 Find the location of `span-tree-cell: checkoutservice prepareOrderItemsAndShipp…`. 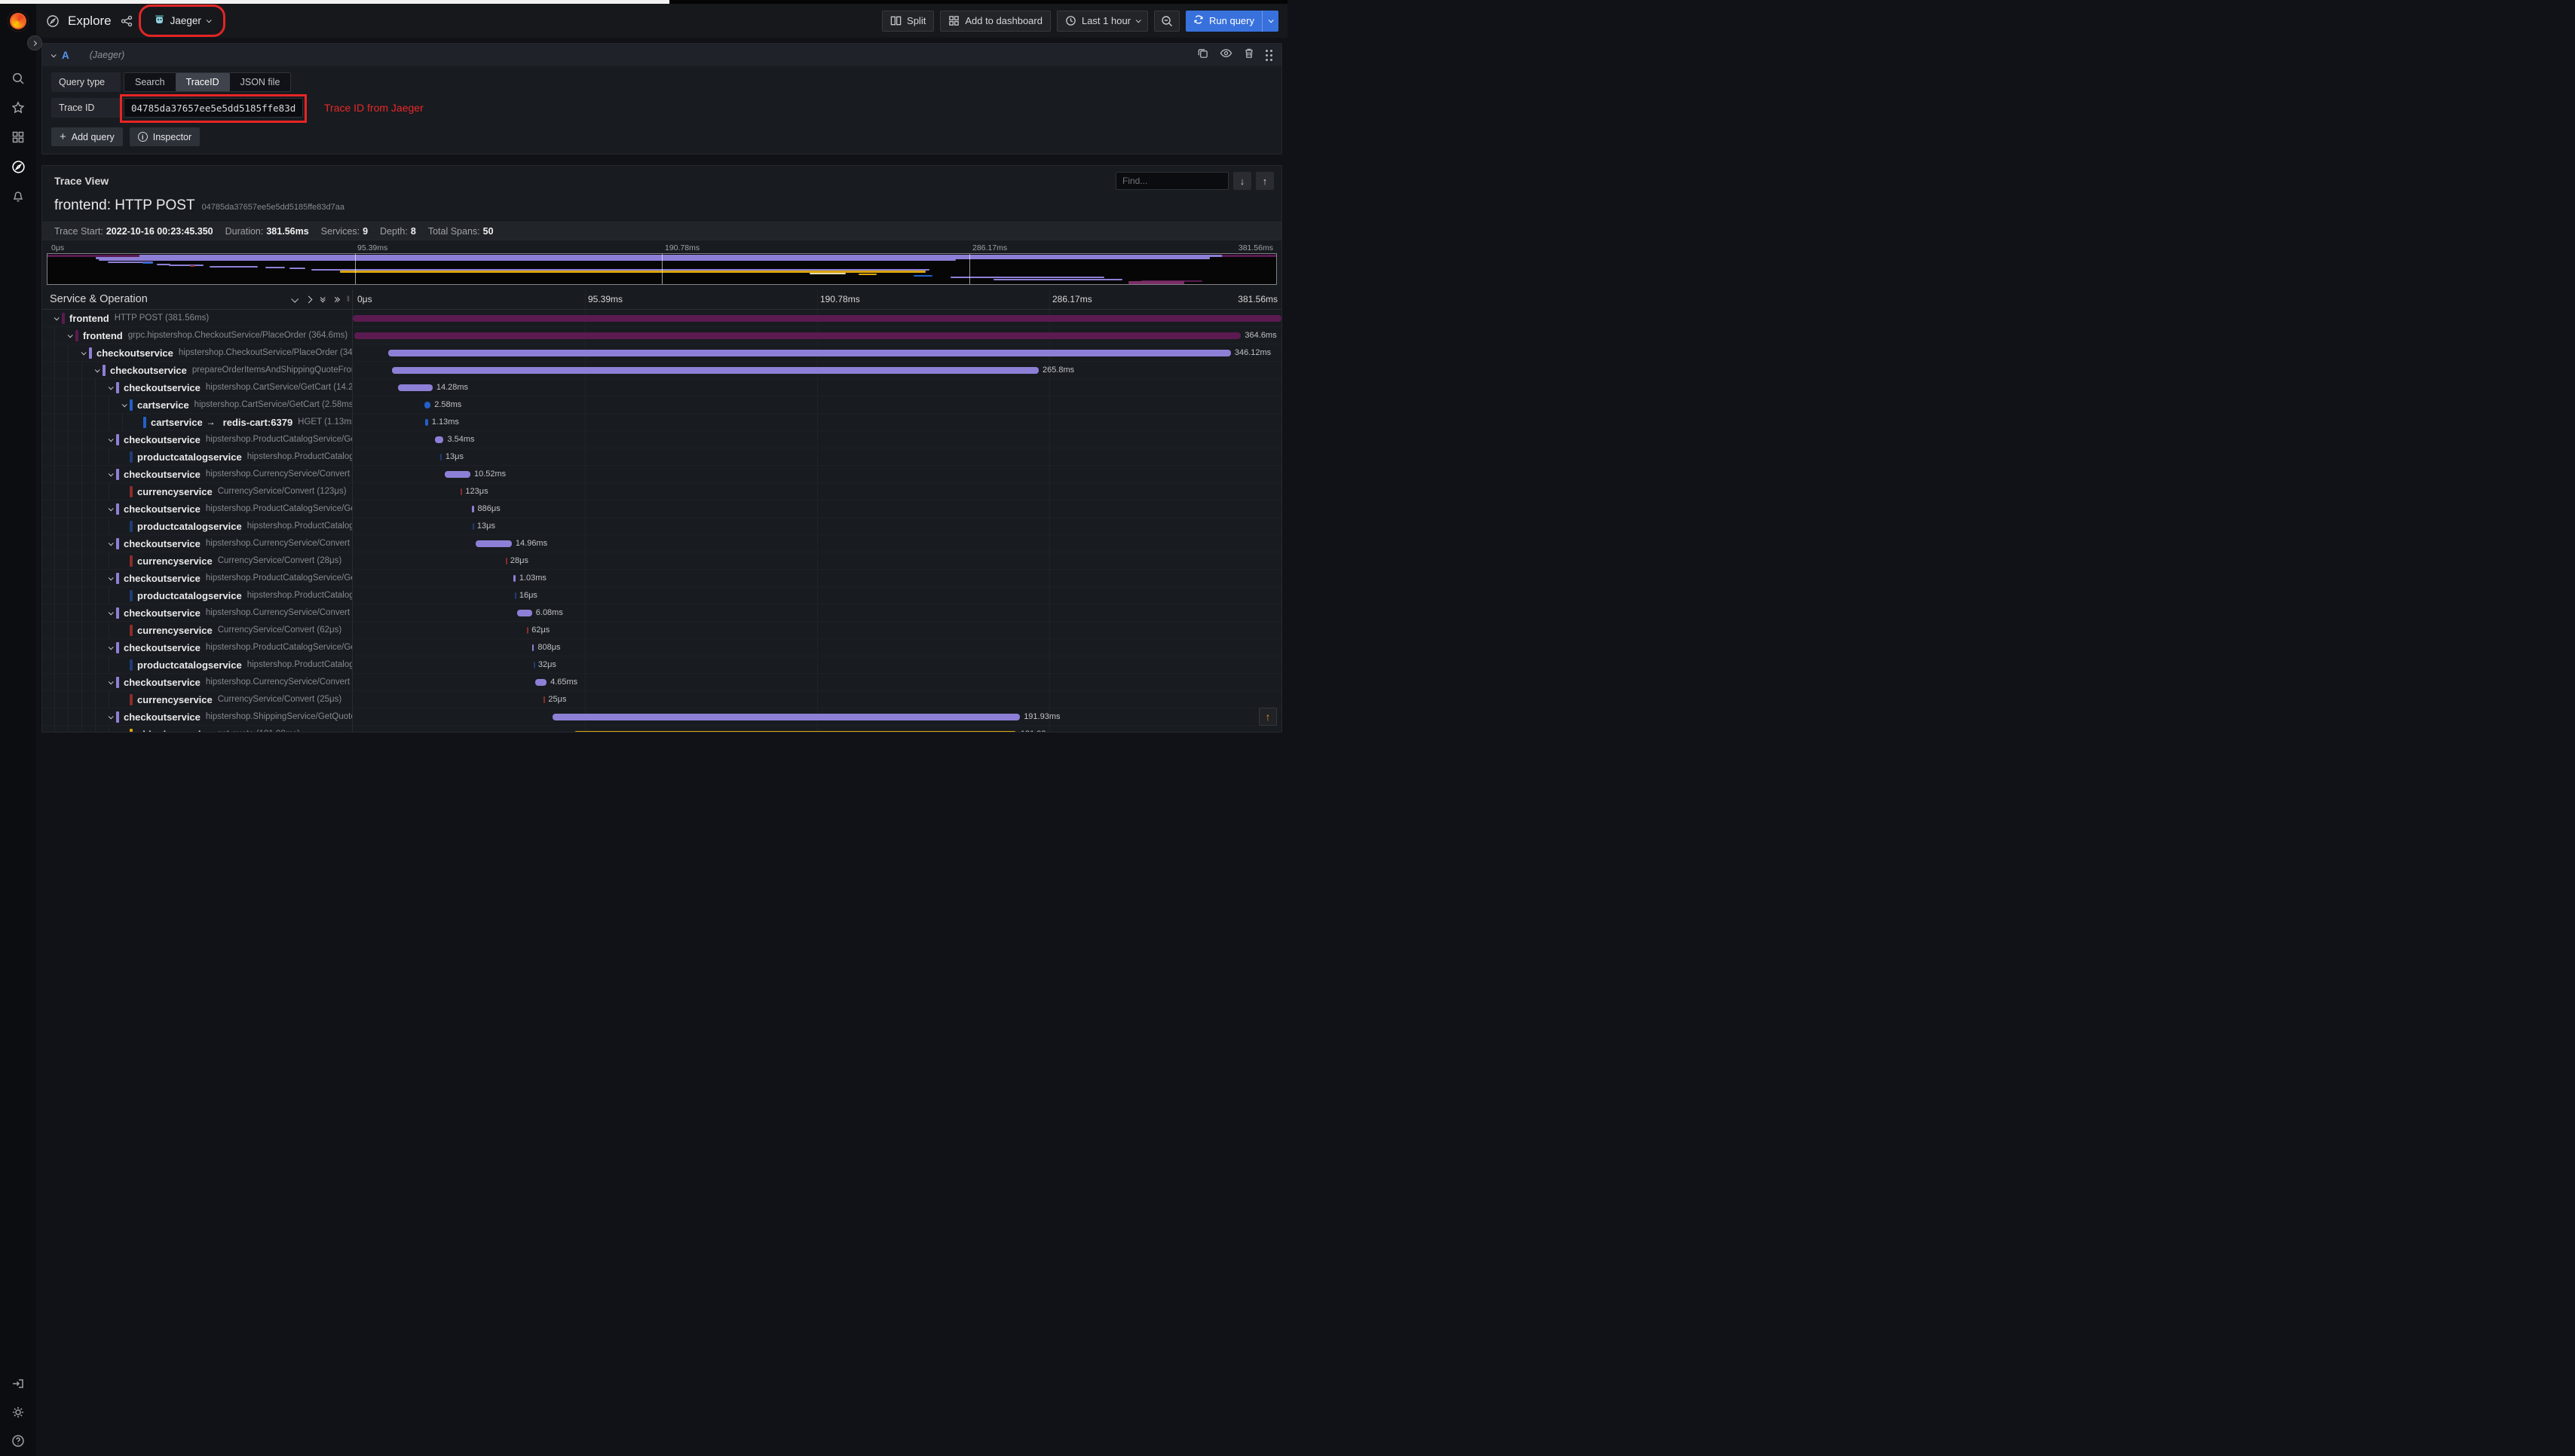

span-tree-cell: checkoutservice prepareOrderItemsAndShipp… is located at coordinates (197, 370).